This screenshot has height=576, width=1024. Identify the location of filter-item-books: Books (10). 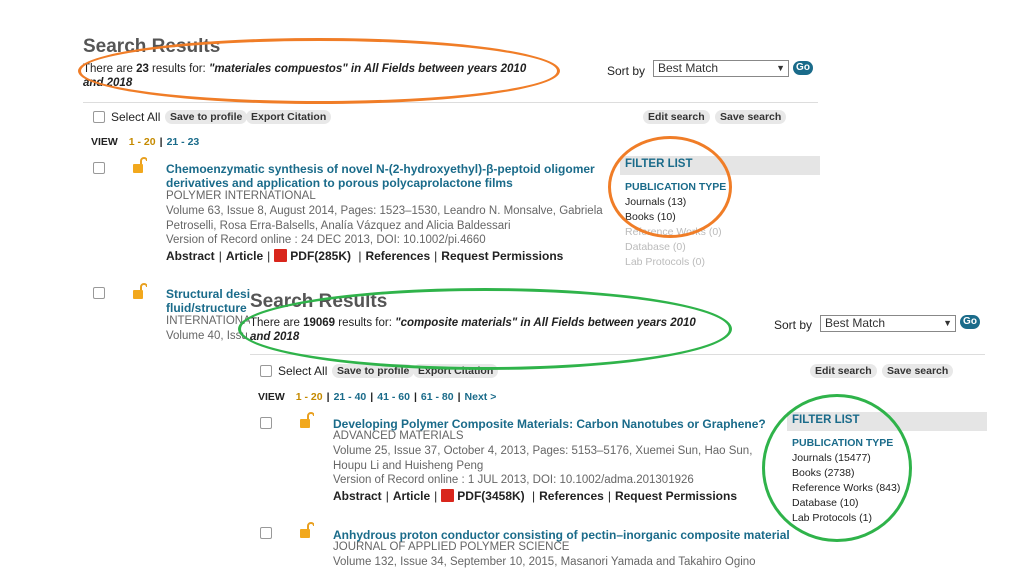
(722, 217).